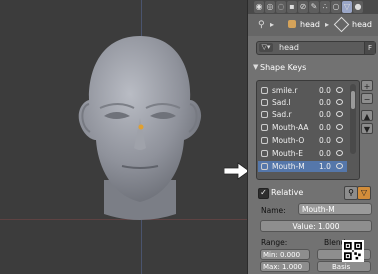 Image resolution: width=378 pixels, height=274 pixels. What do you see at coordinates (235, 171) in the screenshot?
I see `pointer-arrow` at bounding box center [235, 171].